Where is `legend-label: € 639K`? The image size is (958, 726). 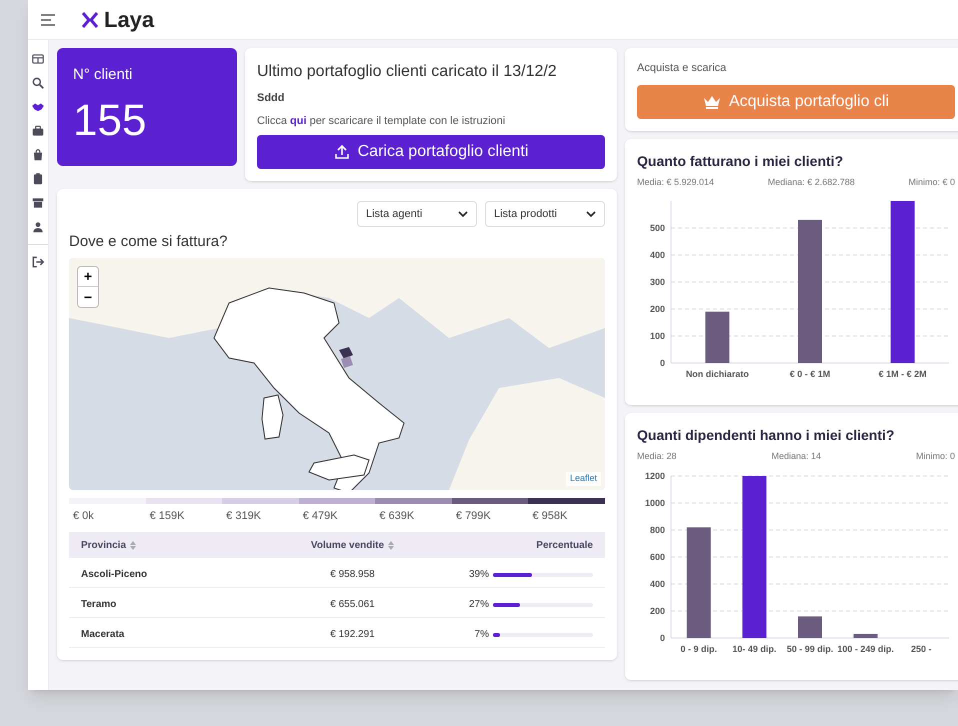
legend-label: € 639K is located at coordinates (397, 516).